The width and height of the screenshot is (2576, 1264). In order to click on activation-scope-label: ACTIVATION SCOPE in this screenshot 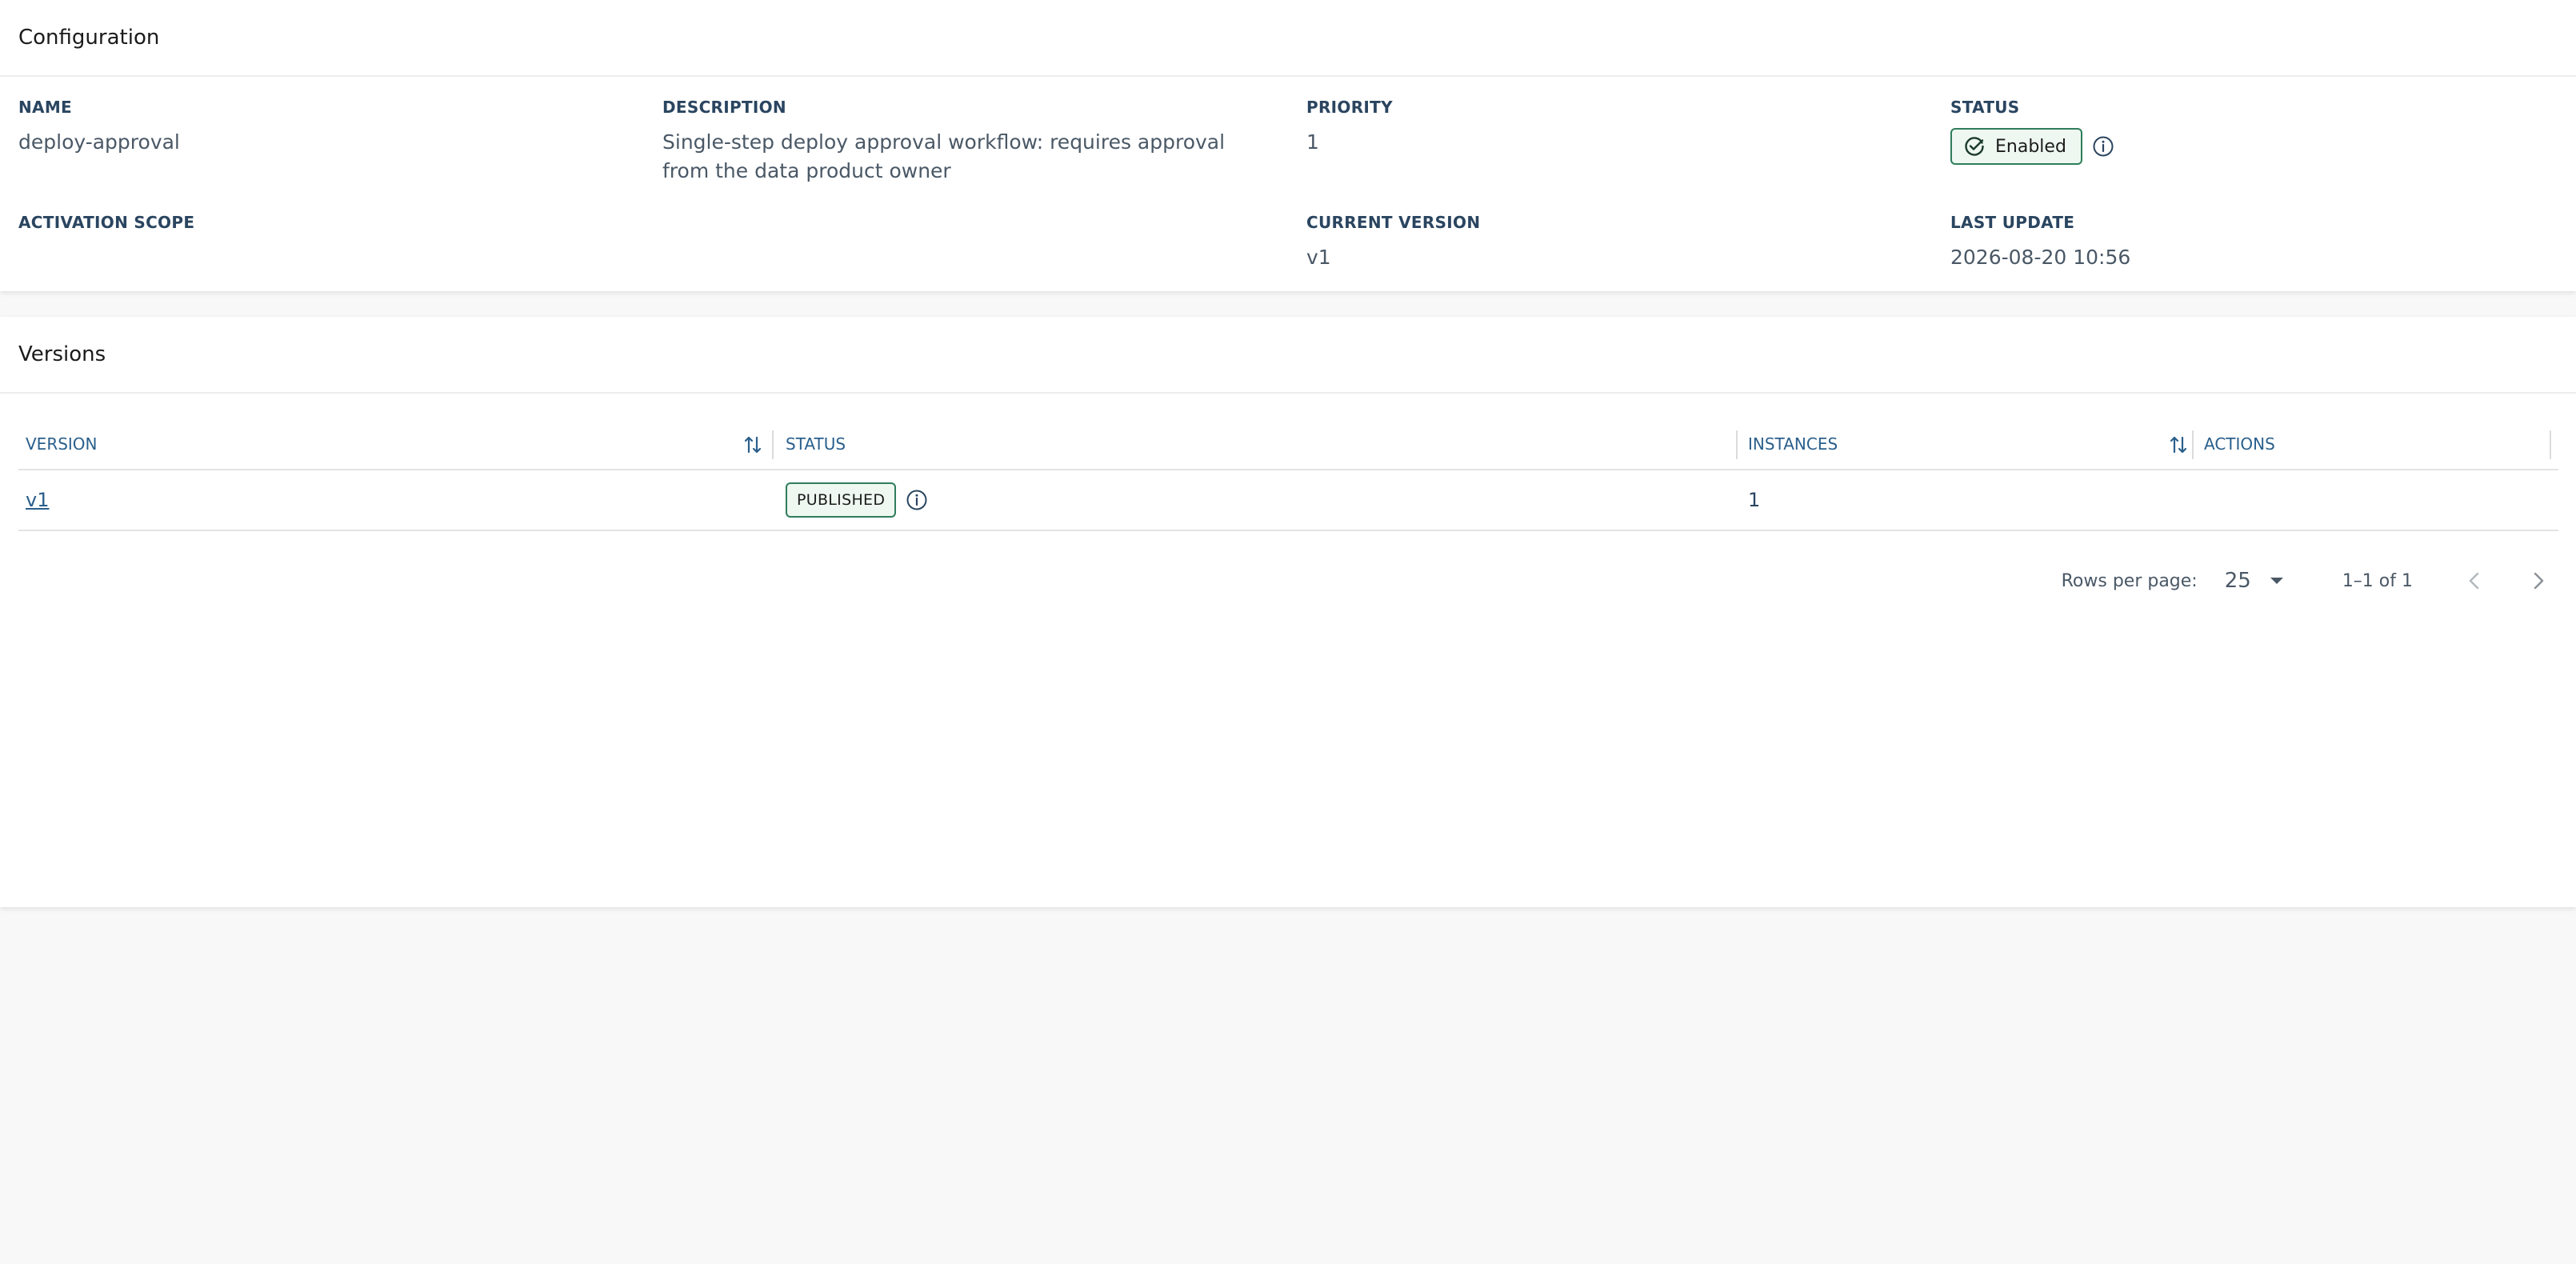, I will do `click(106, 222)`.